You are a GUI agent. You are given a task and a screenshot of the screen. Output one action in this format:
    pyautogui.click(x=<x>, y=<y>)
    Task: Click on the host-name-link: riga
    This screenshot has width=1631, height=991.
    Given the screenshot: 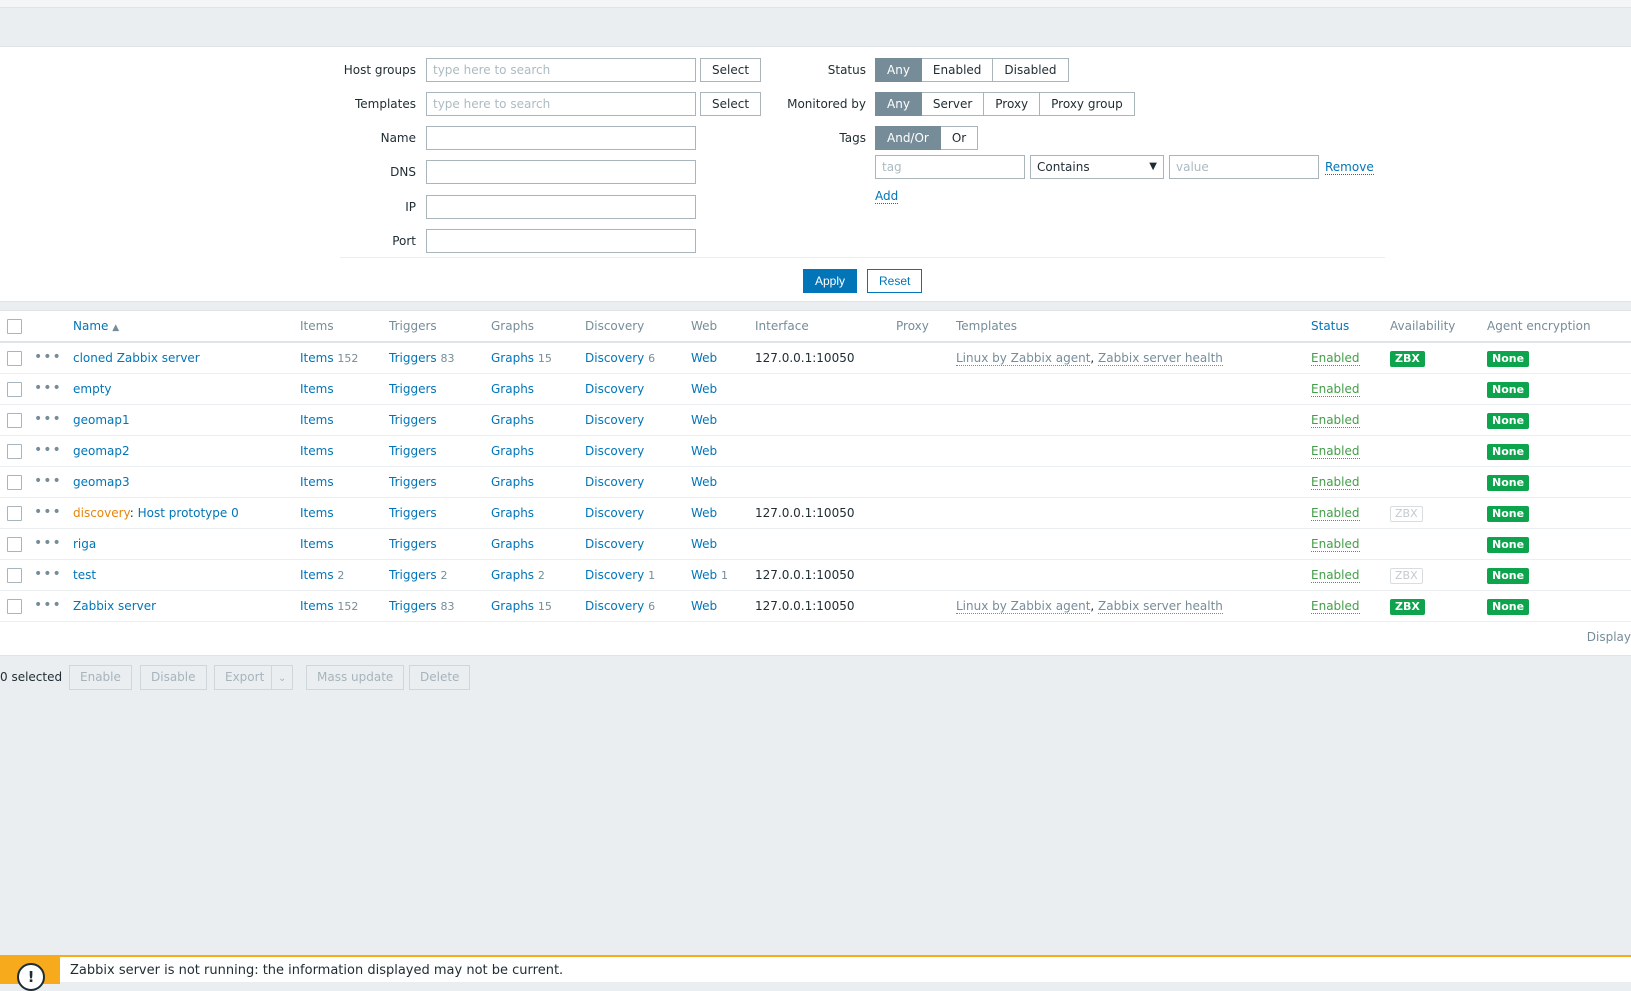 What is the action you would take?
    pyautogui.click(x=84, y=544)
    